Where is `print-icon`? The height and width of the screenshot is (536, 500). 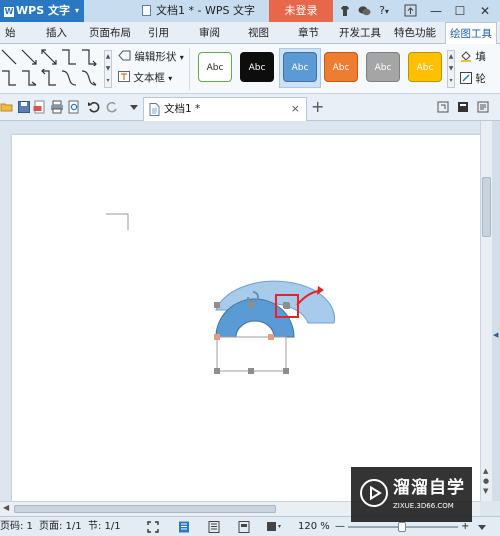 print-icon is located at coordinates (57, 107).